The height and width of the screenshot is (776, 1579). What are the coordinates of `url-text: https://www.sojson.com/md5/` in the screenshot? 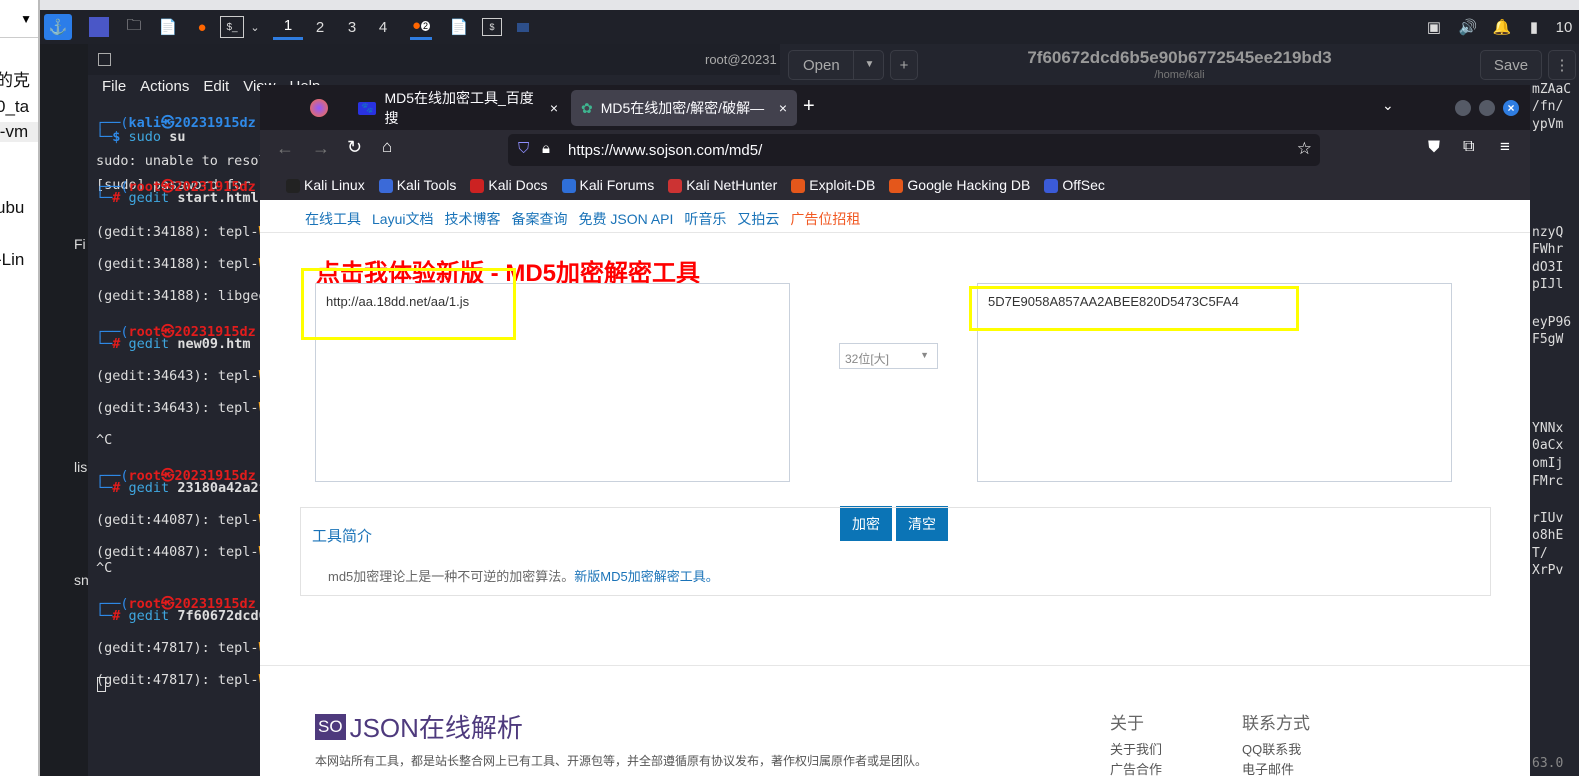 It's located at (665, 150).